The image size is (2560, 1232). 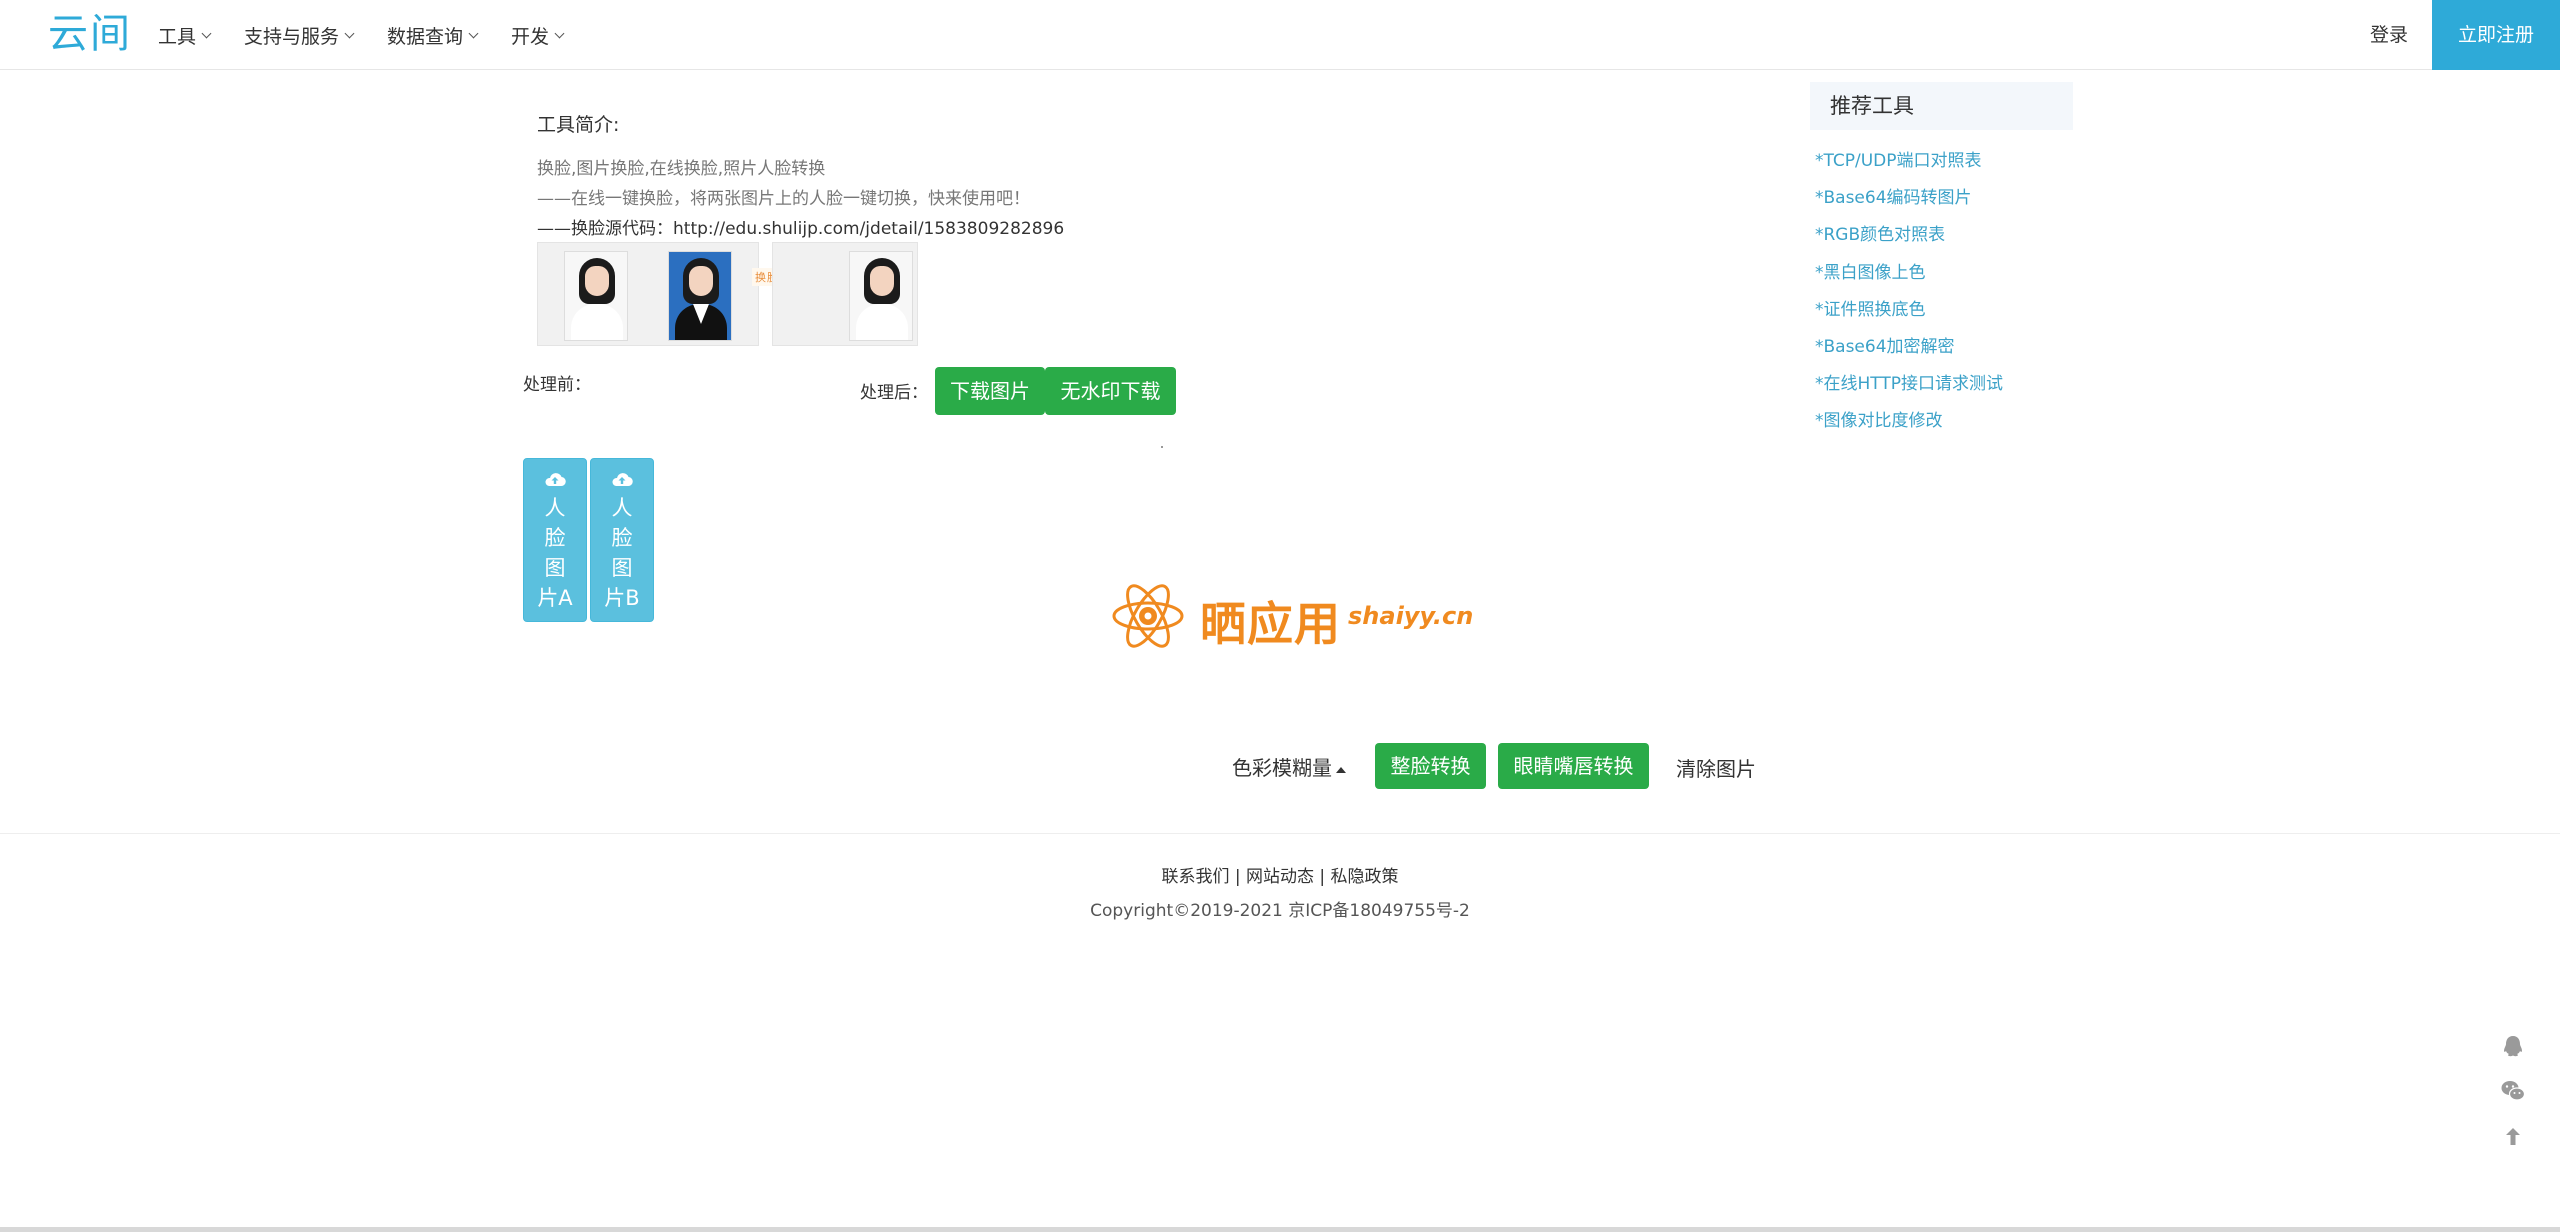 I want to click on color-blur-label: 色彩模糊量, so click(x=1282, y=768).